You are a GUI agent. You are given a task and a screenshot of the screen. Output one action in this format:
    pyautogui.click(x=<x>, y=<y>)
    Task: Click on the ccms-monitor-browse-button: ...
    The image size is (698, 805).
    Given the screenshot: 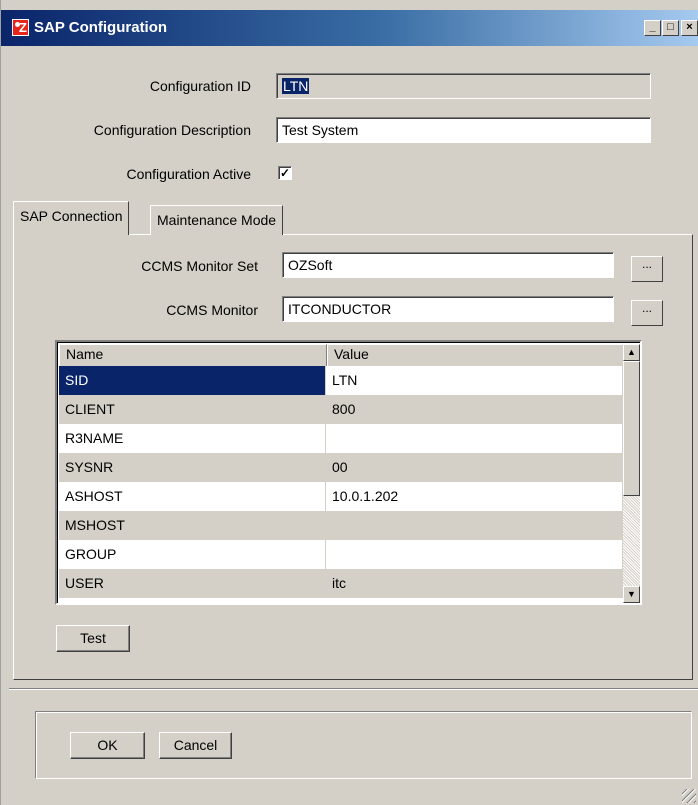 What is the action you would take?
    pyautogui.click(x=647, y=313)
    